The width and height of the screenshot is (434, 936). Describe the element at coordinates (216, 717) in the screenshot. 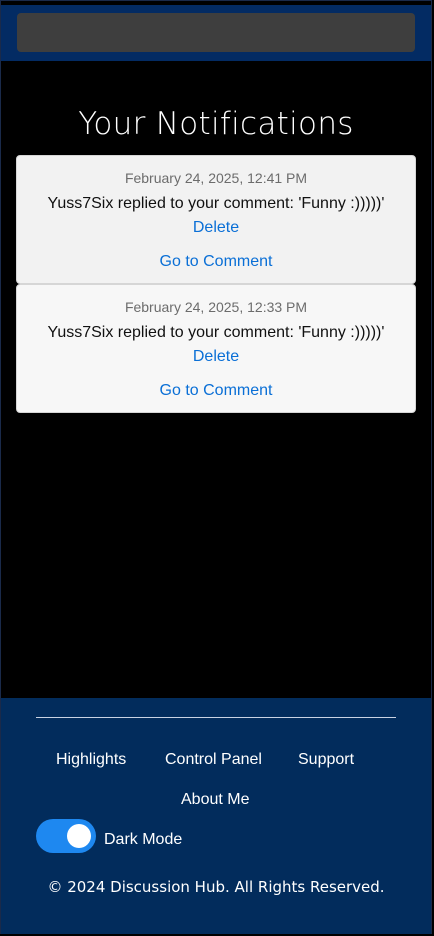

I see `footer-divider` at that location.